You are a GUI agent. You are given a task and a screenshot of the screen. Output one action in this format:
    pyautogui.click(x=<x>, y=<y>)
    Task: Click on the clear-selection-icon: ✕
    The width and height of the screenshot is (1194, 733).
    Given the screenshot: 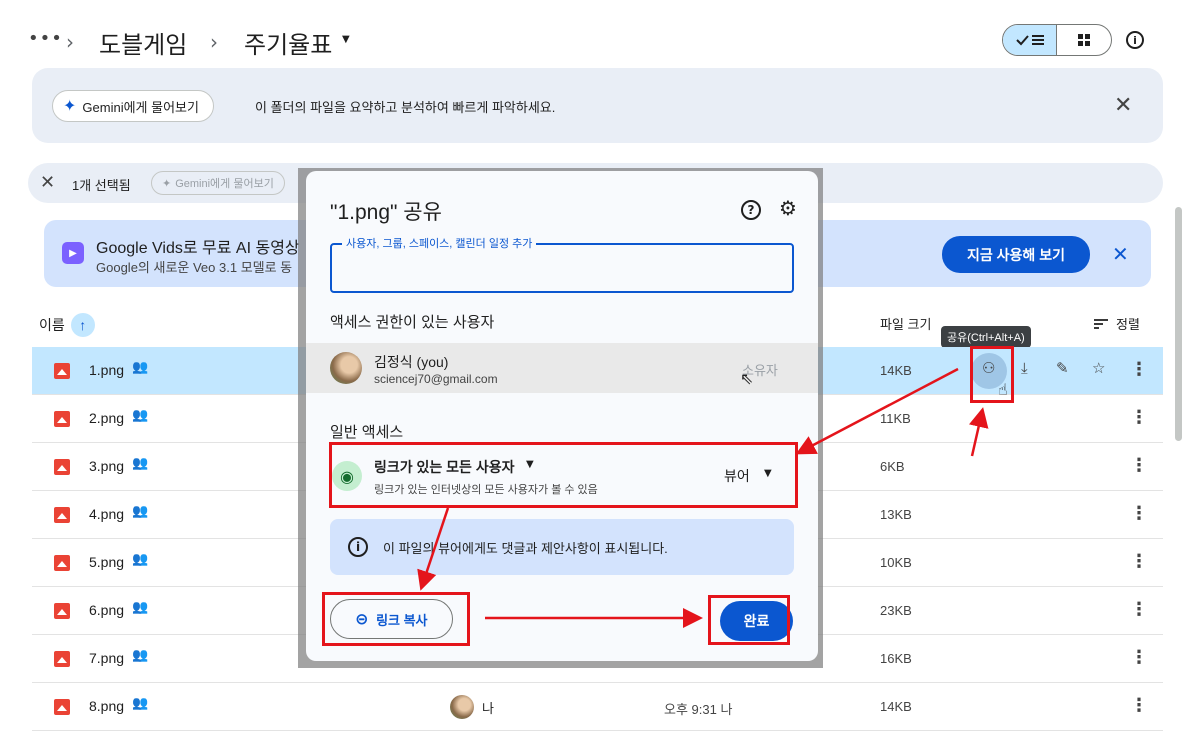 What is the action you would take?
    pyautogui.click(x=47, y=182)
    